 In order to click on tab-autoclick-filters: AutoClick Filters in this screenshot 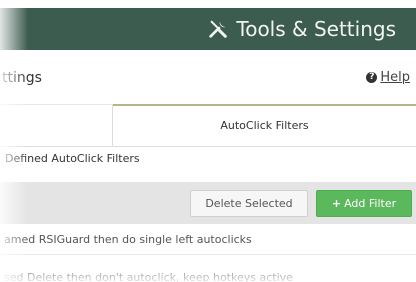, I will do `click(264, 125)`.